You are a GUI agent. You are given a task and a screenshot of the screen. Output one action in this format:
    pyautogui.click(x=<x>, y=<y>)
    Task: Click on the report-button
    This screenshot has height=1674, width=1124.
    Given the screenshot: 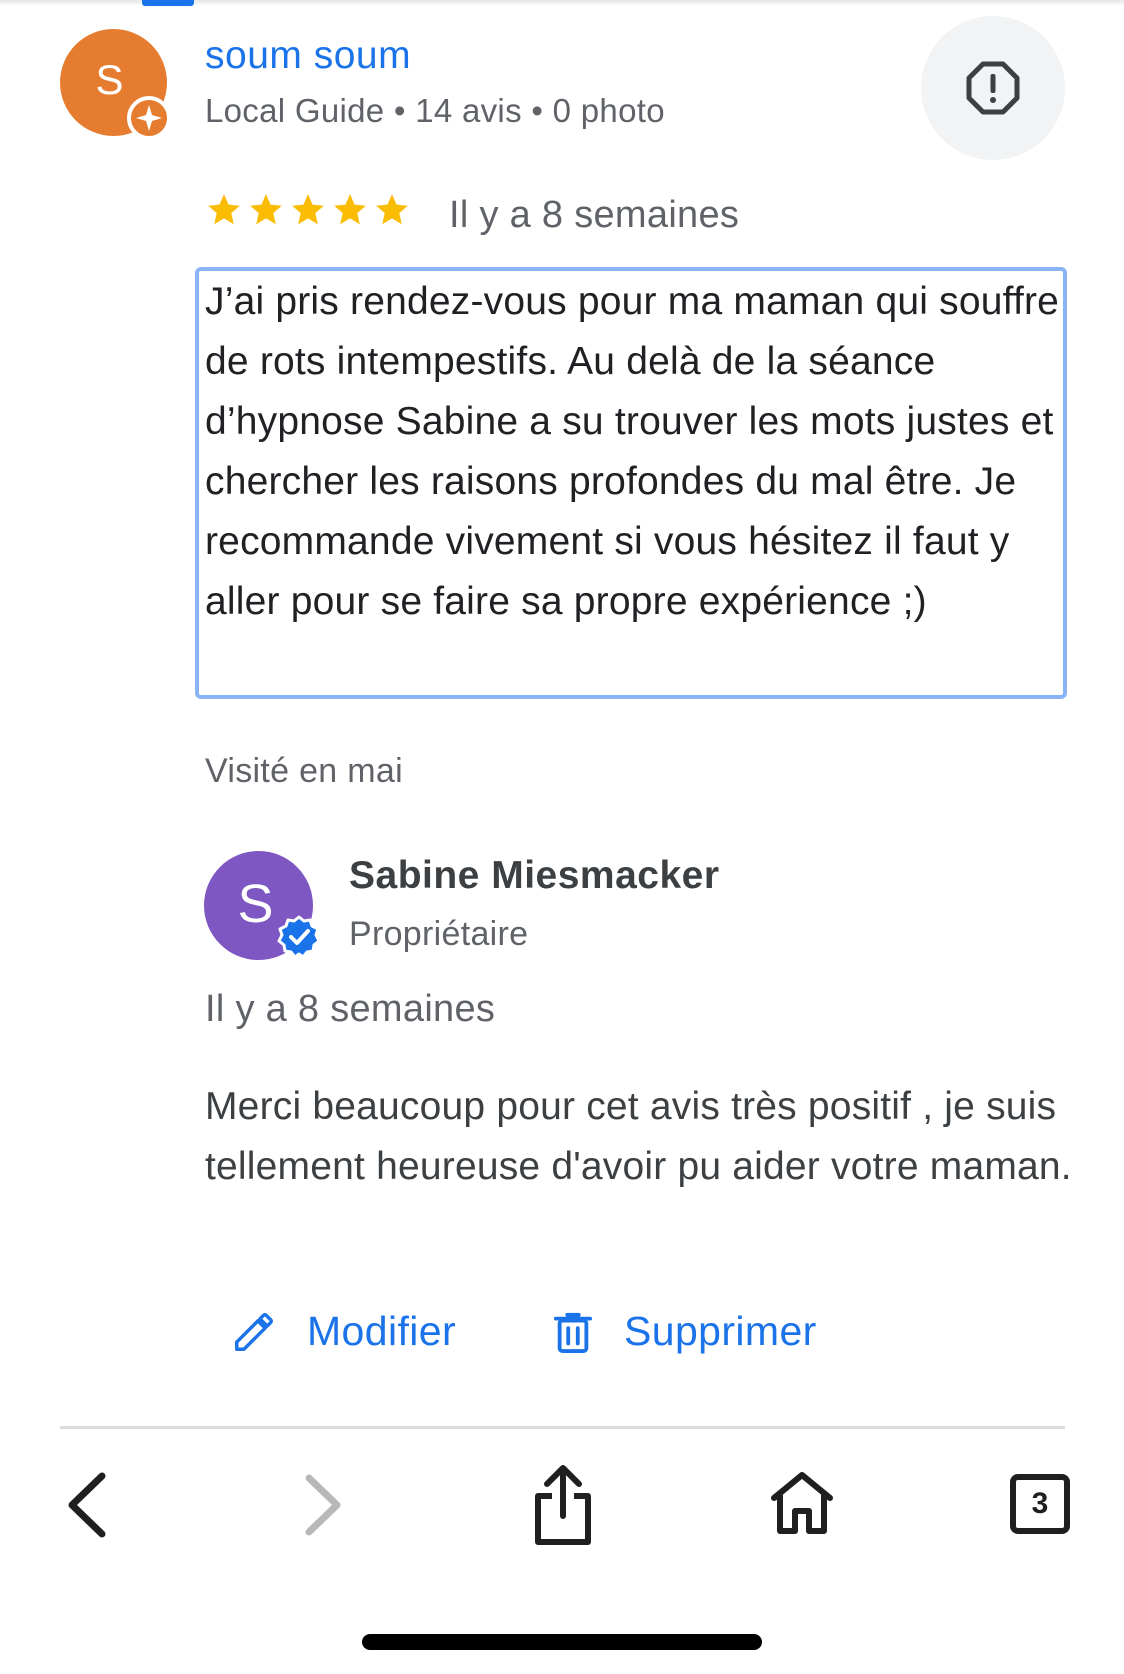 What is the action you would take?
    pyautogui.click(x=993, y=88)
    